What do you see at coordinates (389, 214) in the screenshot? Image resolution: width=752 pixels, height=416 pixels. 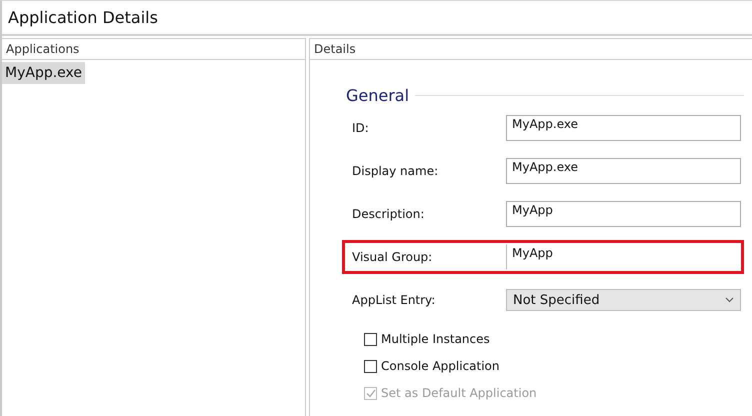 I see `field-label: Description:` at bounding box center [389, 214].